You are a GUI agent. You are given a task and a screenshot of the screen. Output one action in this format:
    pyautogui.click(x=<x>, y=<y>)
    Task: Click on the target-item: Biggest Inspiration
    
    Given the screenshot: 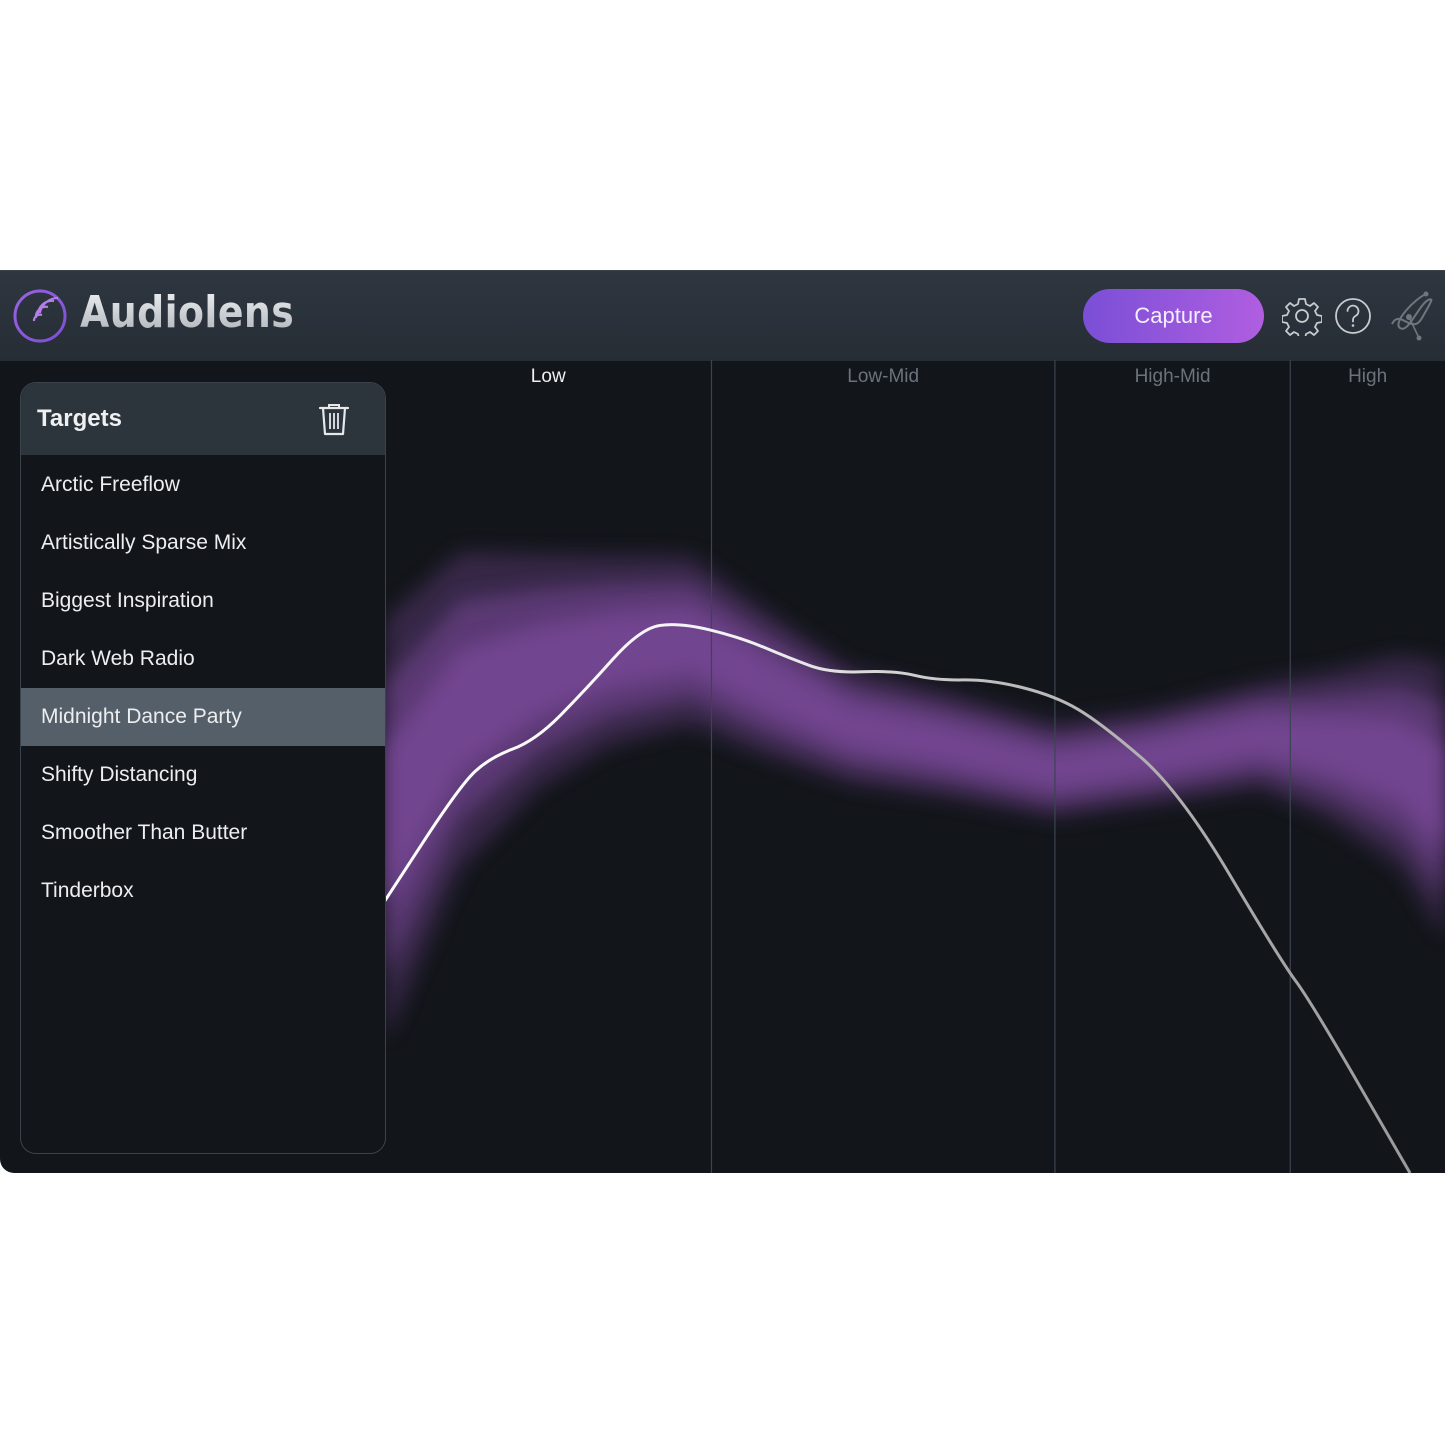 What is the action you would take?
    pyautogui.click(x=203, y=601)
    